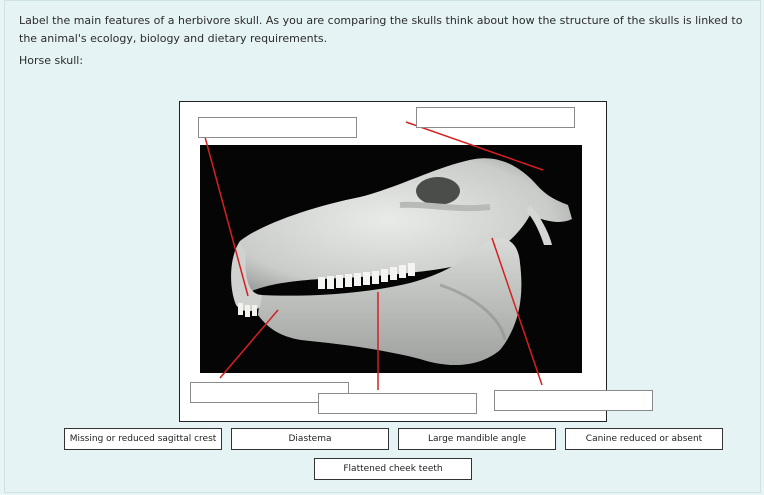  What do you see at coordinates (143, 439) in the screenshot?
I see `answer-option-sagittal-crest: Missing or reduced sagittal crest` at bounding box center [143, 439].